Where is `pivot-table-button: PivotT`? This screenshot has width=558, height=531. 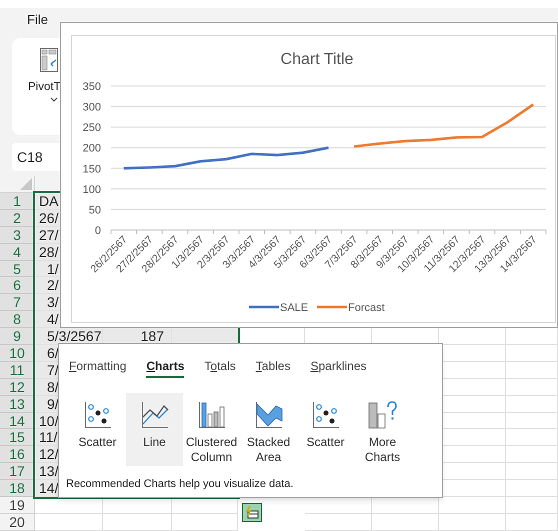 pivot-table-button: PivotT is located at coordinates (36, 86).